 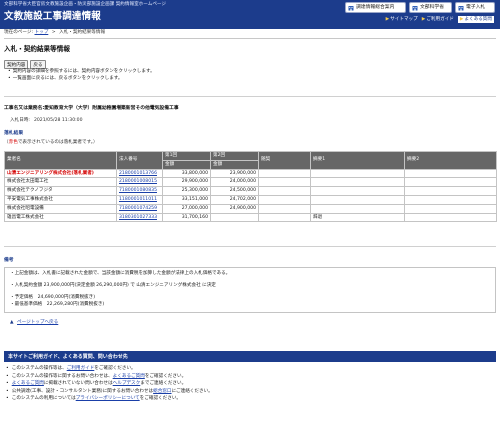 I want to click on instruction-item: • 契約内容の詳細を参照するには、契約内容ボタンをクリックします。, so click(x=81, y=71).